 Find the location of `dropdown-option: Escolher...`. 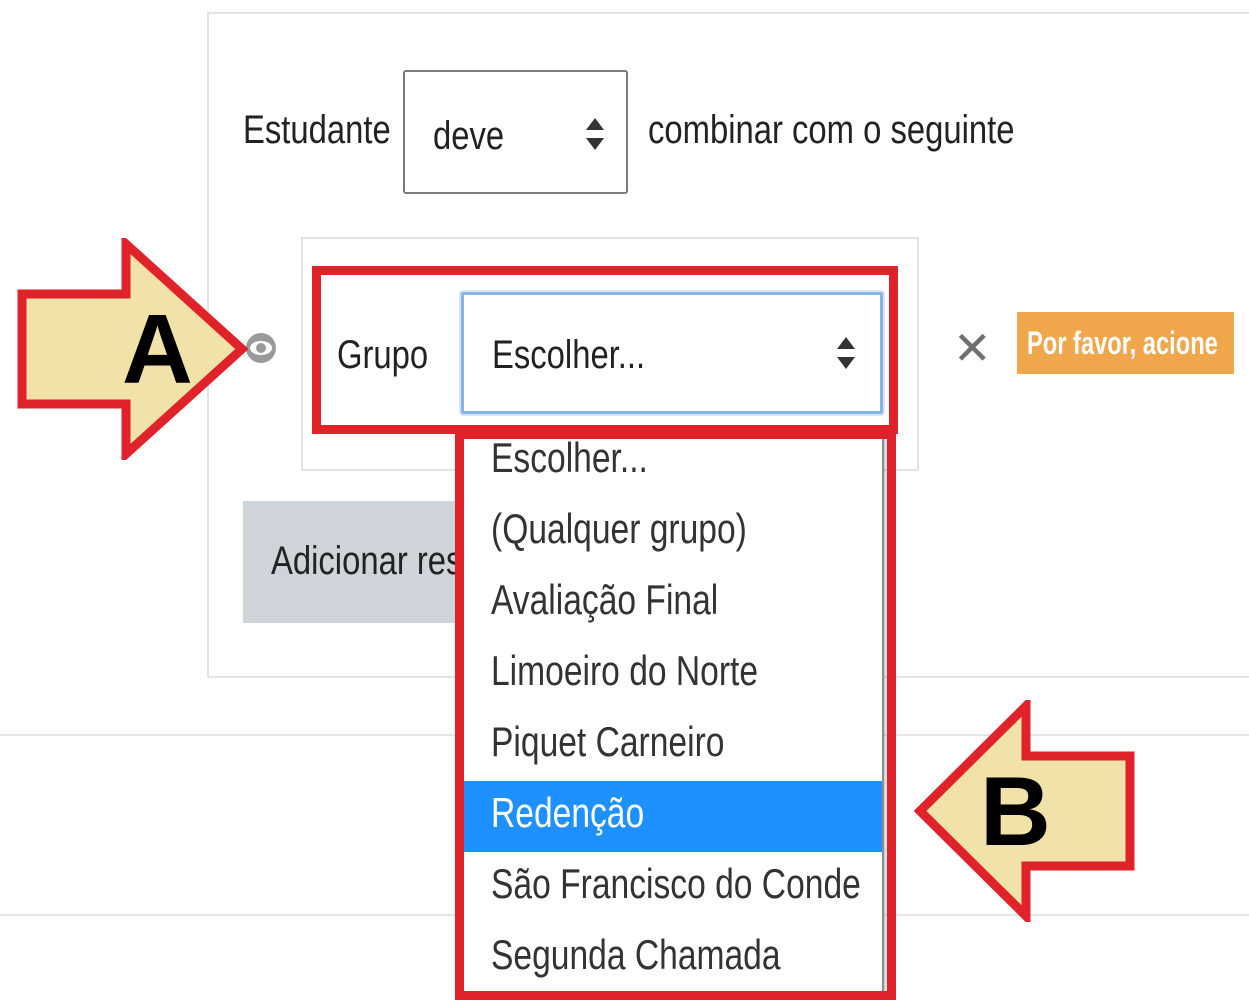

dropdown-option: Escolher... is located at coordinates (672, 466).